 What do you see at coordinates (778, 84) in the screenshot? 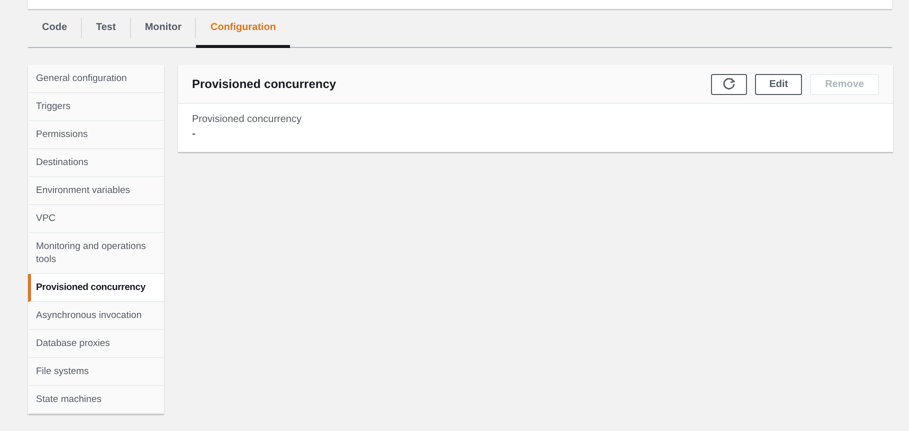
I see `action-button: Edit` at bounding box center [778, 84].